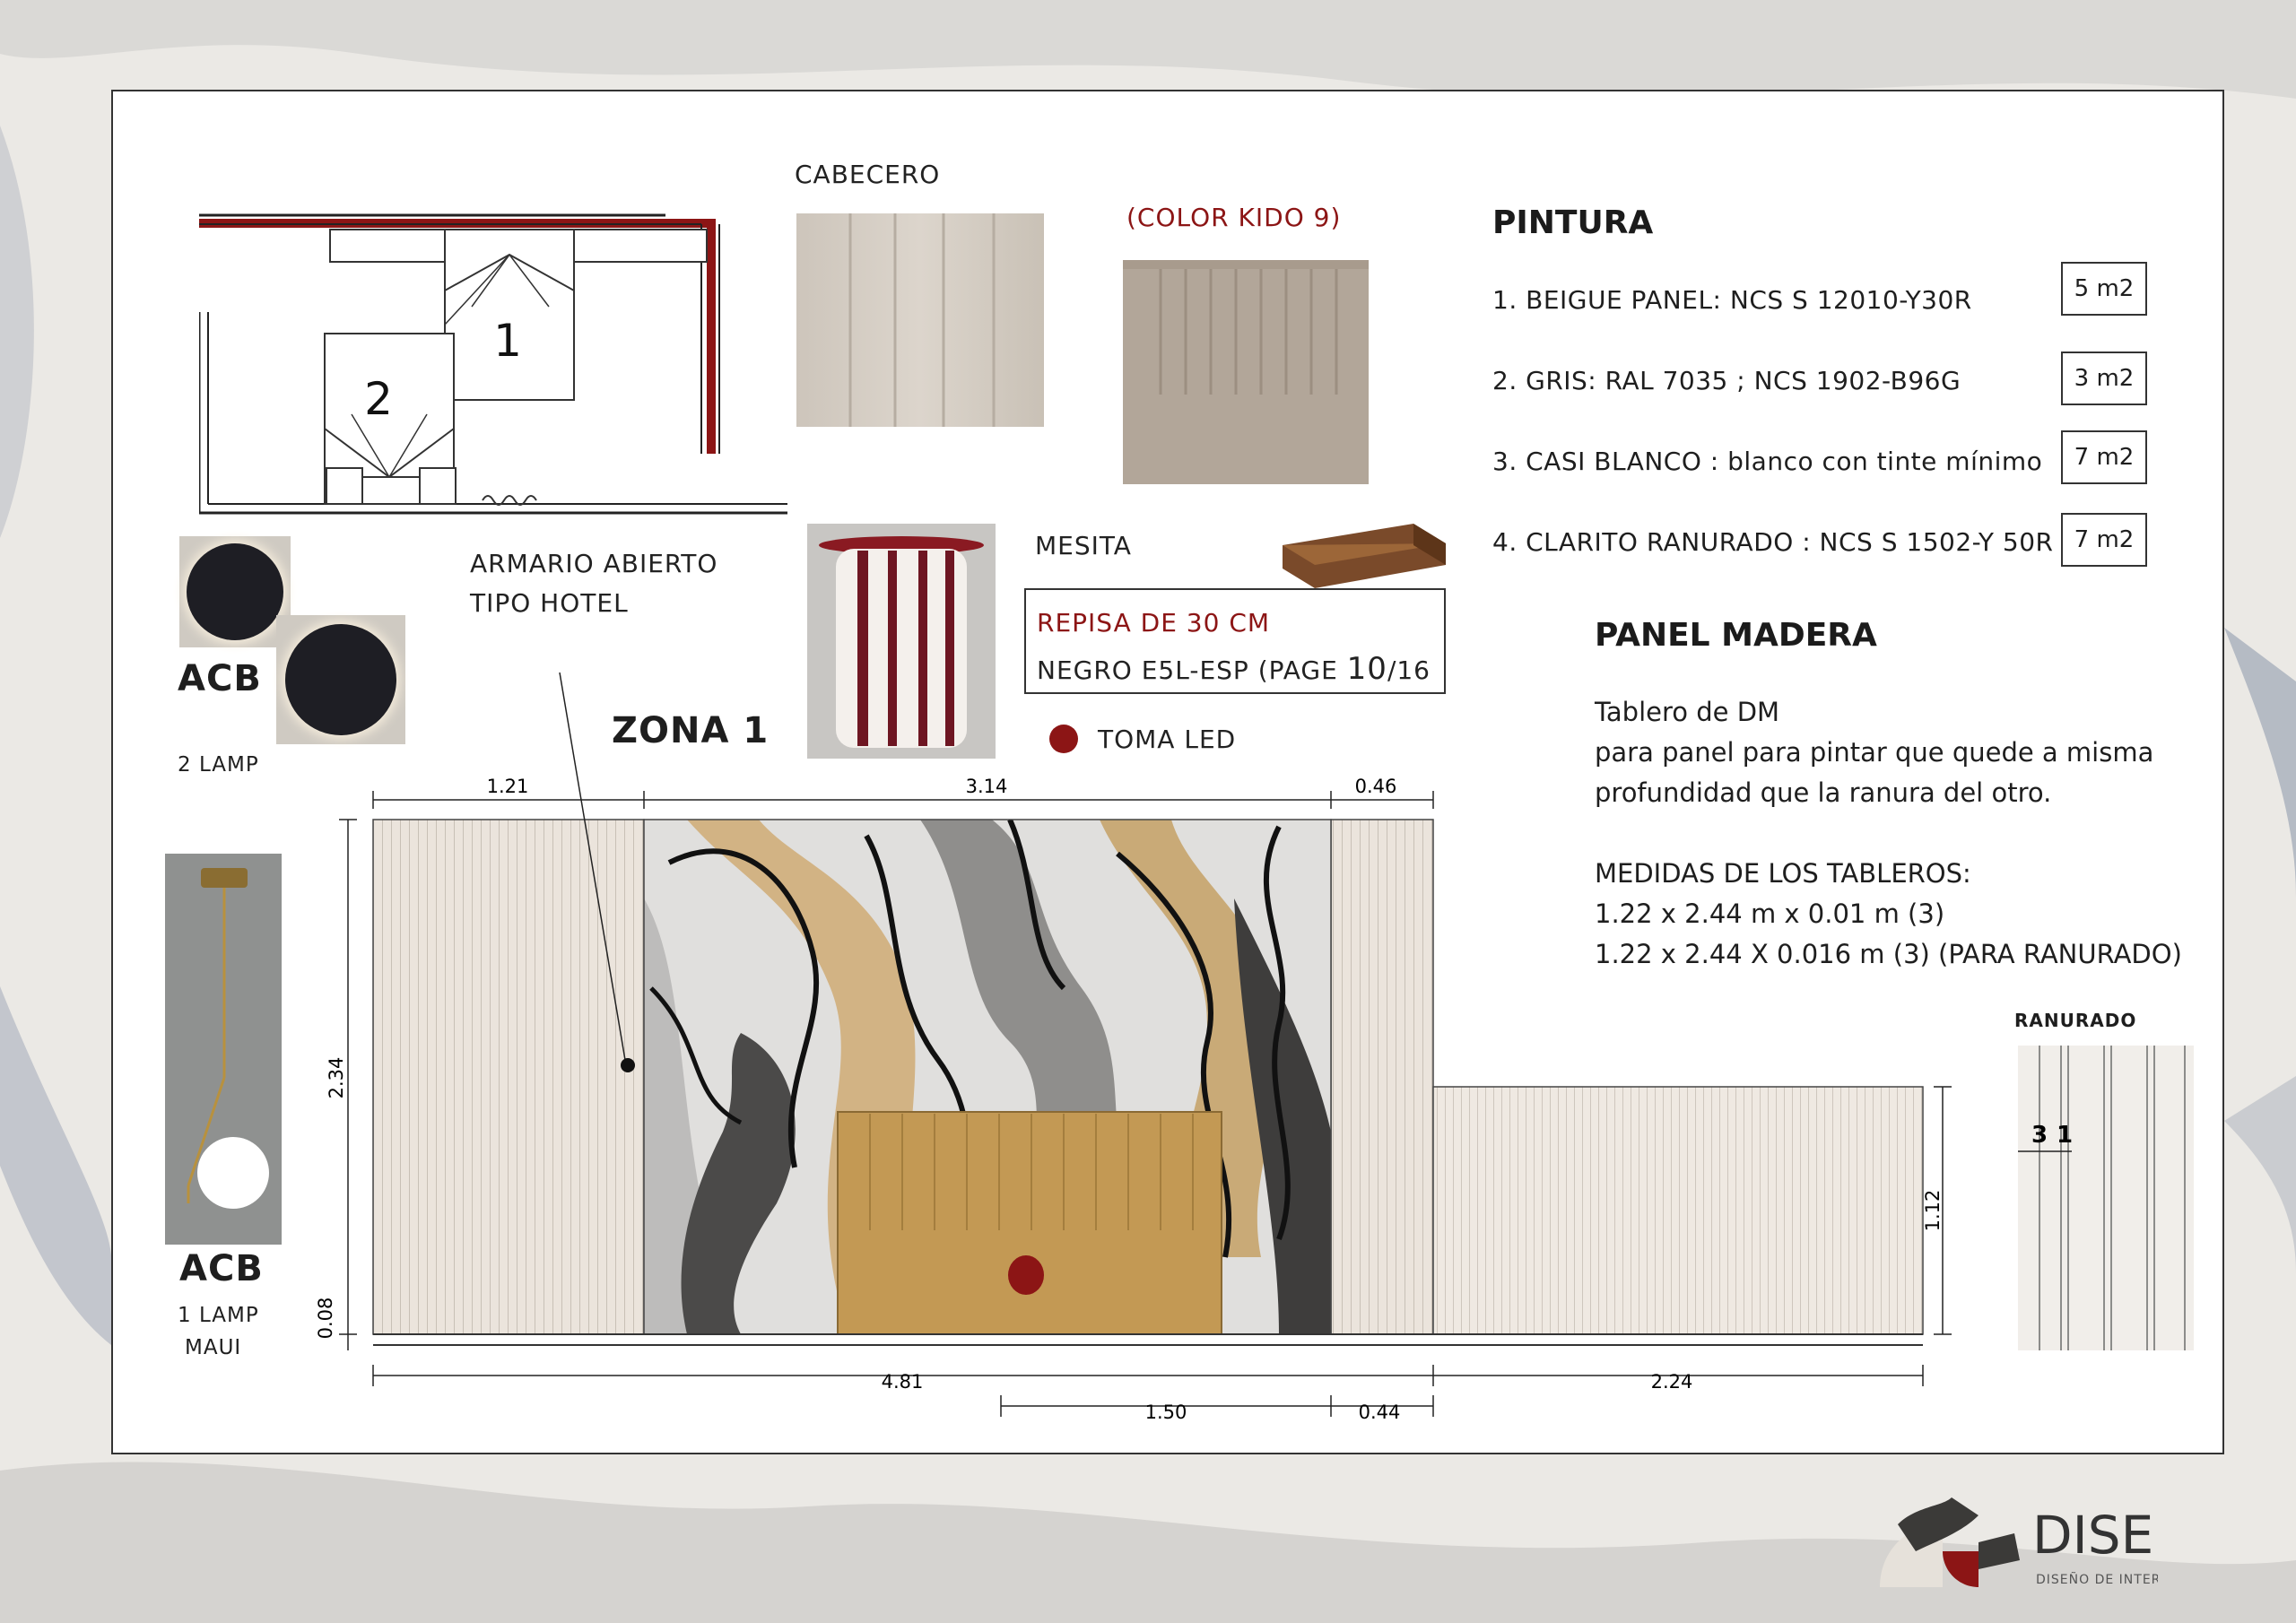  What do you see at coordinates (2097, 1579) in the screenshot?
I see `logo-tagline: DISEÑO DE INTERIORES` at bounding box center [2097, 1579].